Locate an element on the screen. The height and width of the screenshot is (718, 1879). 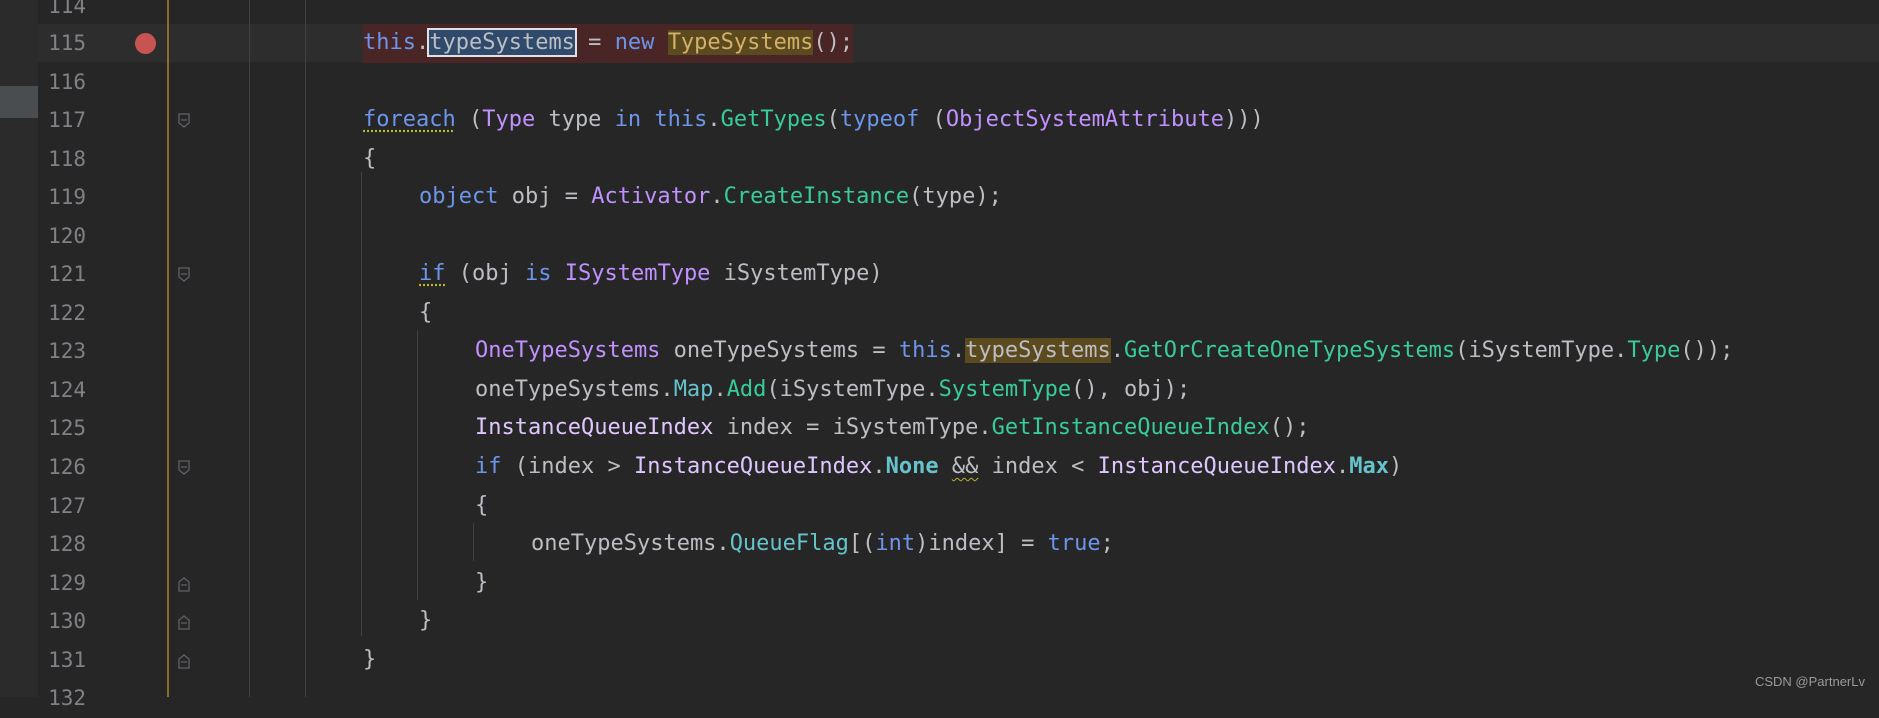
token: Add is located at coordinates (746, 389).